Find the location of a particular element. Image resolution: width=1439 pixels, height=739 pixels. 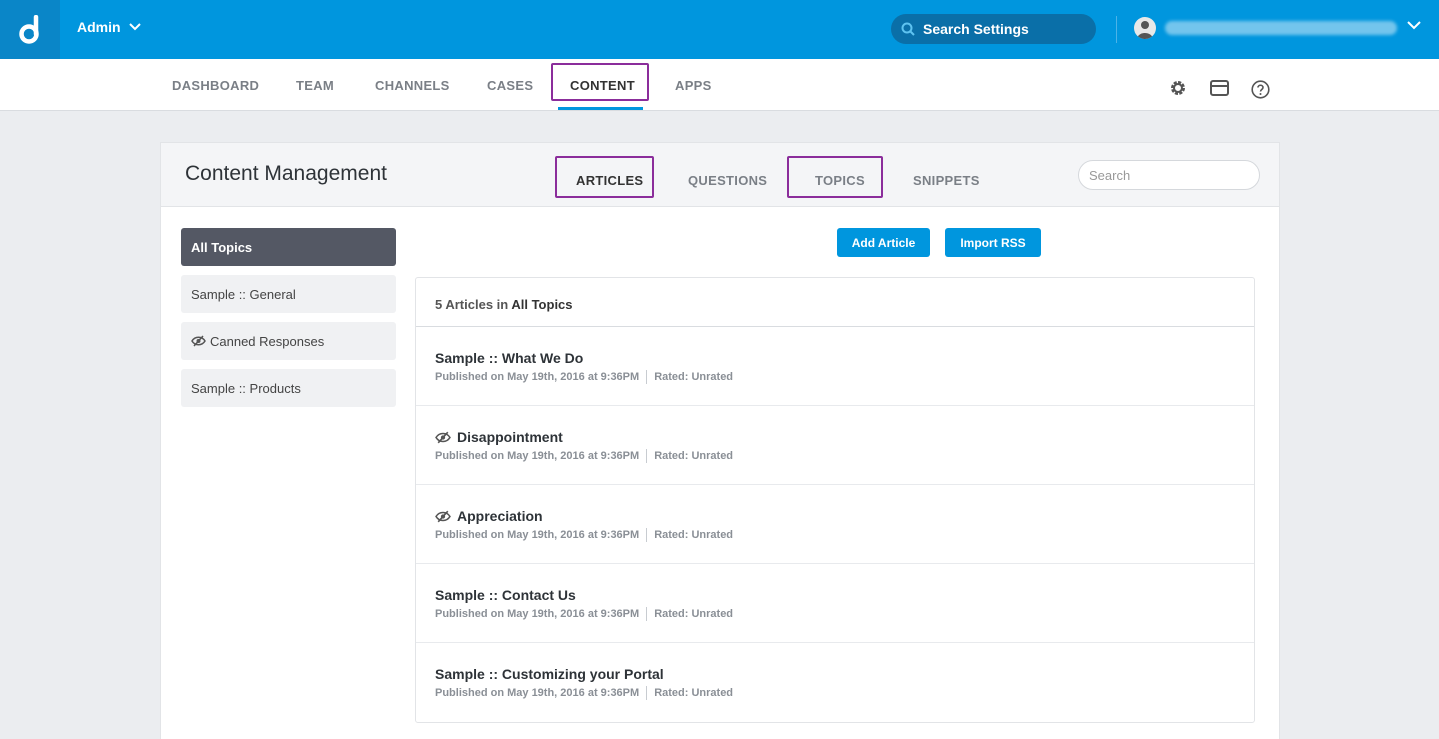

import-rss-button: Import RSS is located at coordinates (993, 242).